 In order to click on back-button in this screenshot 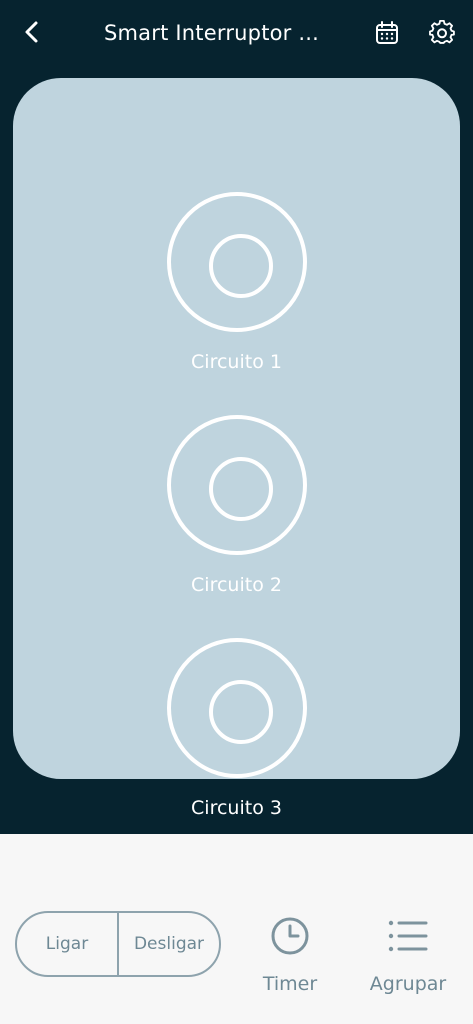, I will do `click(32, 32)`.